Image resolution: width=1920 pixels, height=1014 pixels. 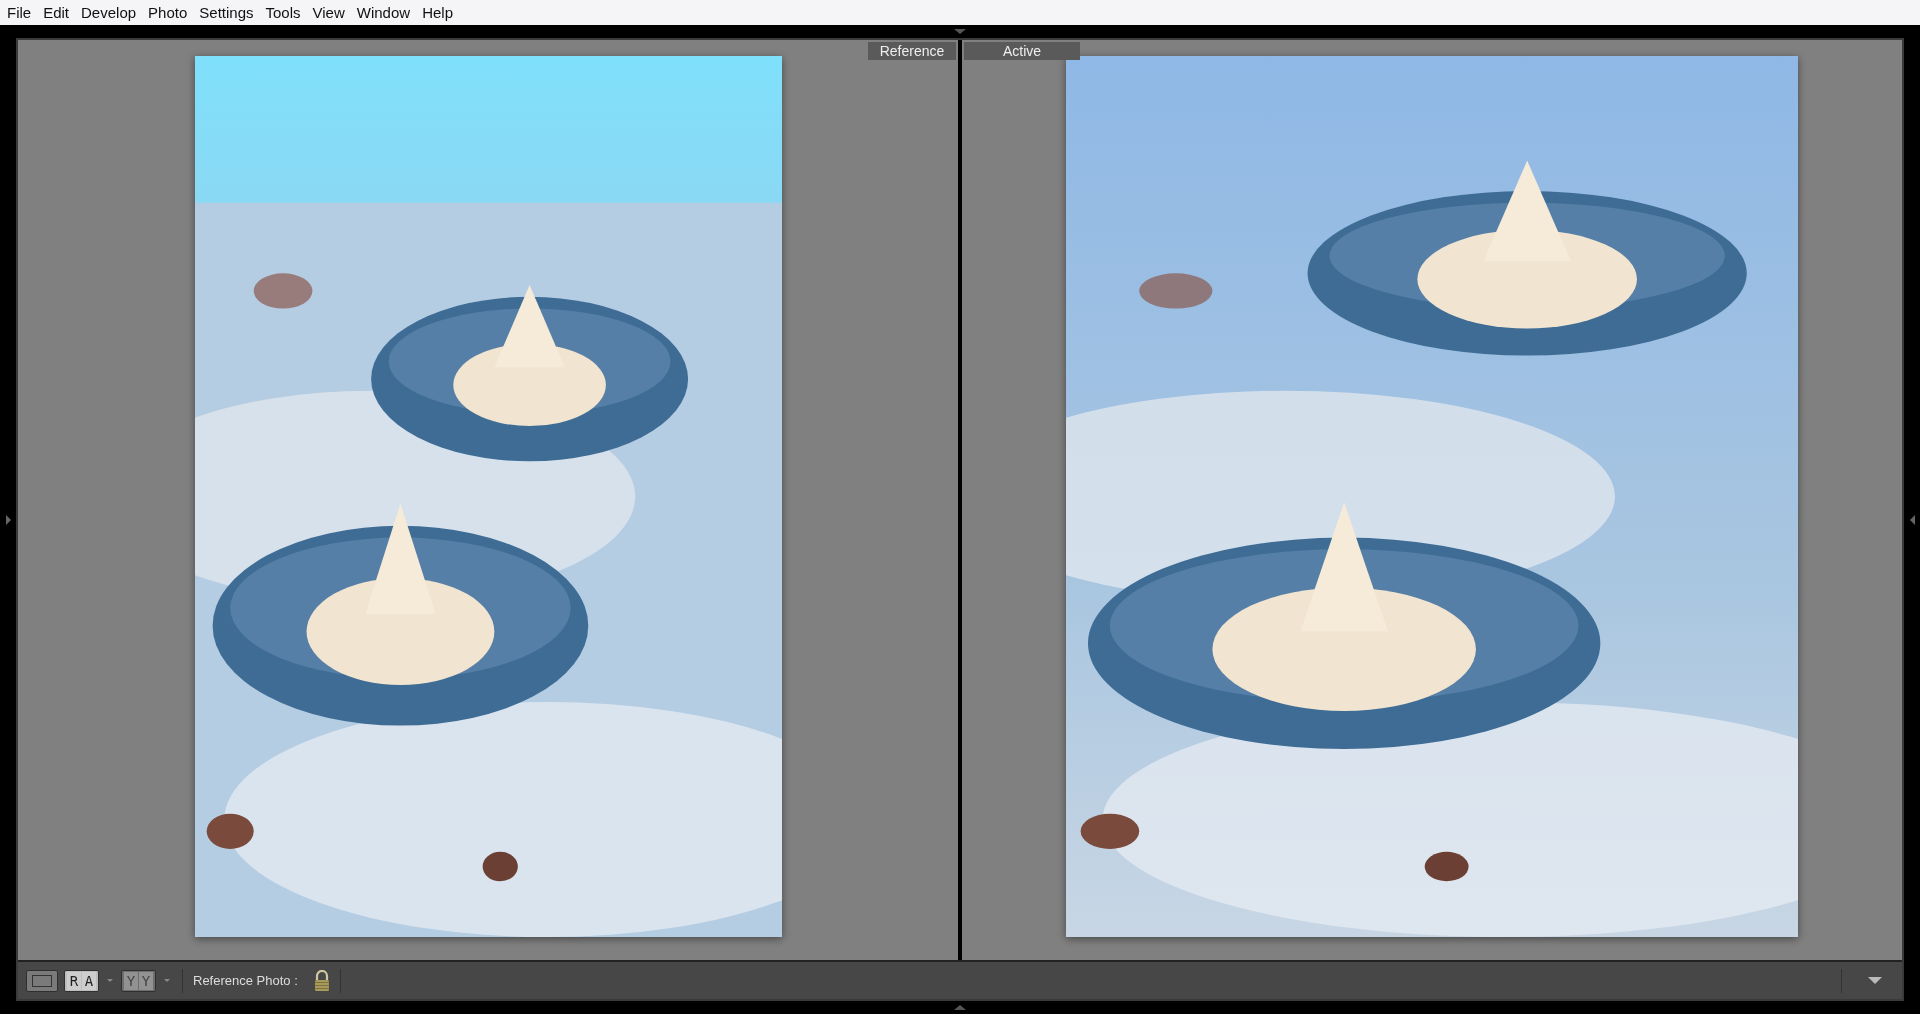 I want to click on view-mode-button: R A, so click(x=81, y=980).